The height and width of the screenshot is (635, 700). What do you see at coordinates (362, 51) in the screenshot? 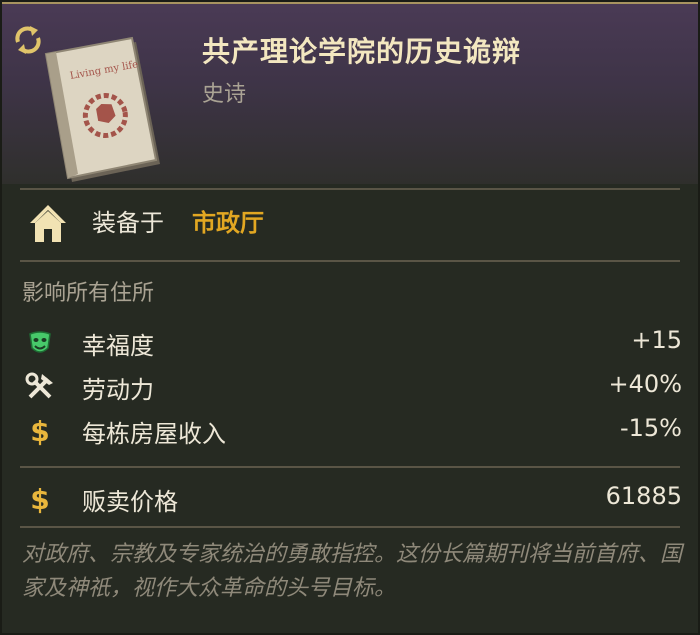
I see `item-title: 共产理论学院的历史诡辩` at bounding box center [362, 51].